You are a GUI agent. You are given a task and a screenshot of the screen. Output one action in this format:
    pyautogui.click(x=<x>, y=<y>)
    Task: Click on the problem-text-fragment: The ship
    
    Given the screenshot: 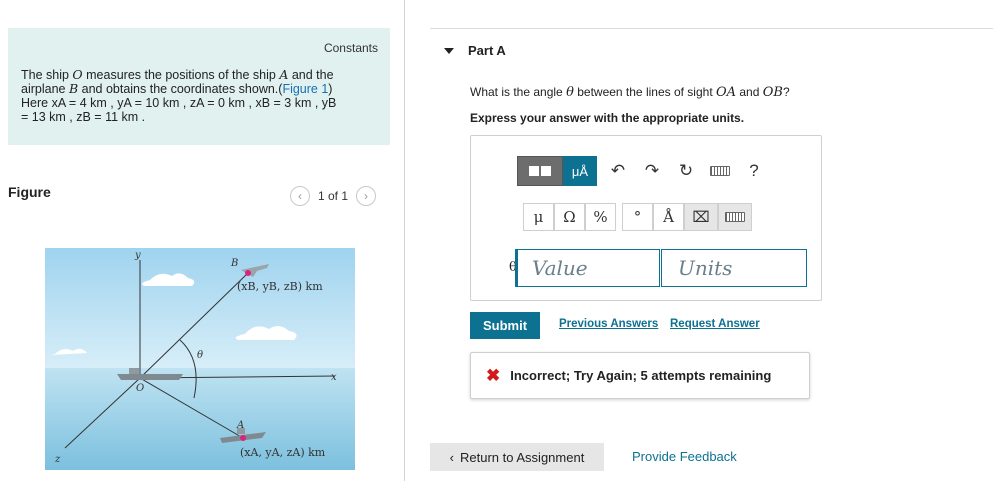 What is the action you would take?
    pyautogui.click(x=47, y=75)
    